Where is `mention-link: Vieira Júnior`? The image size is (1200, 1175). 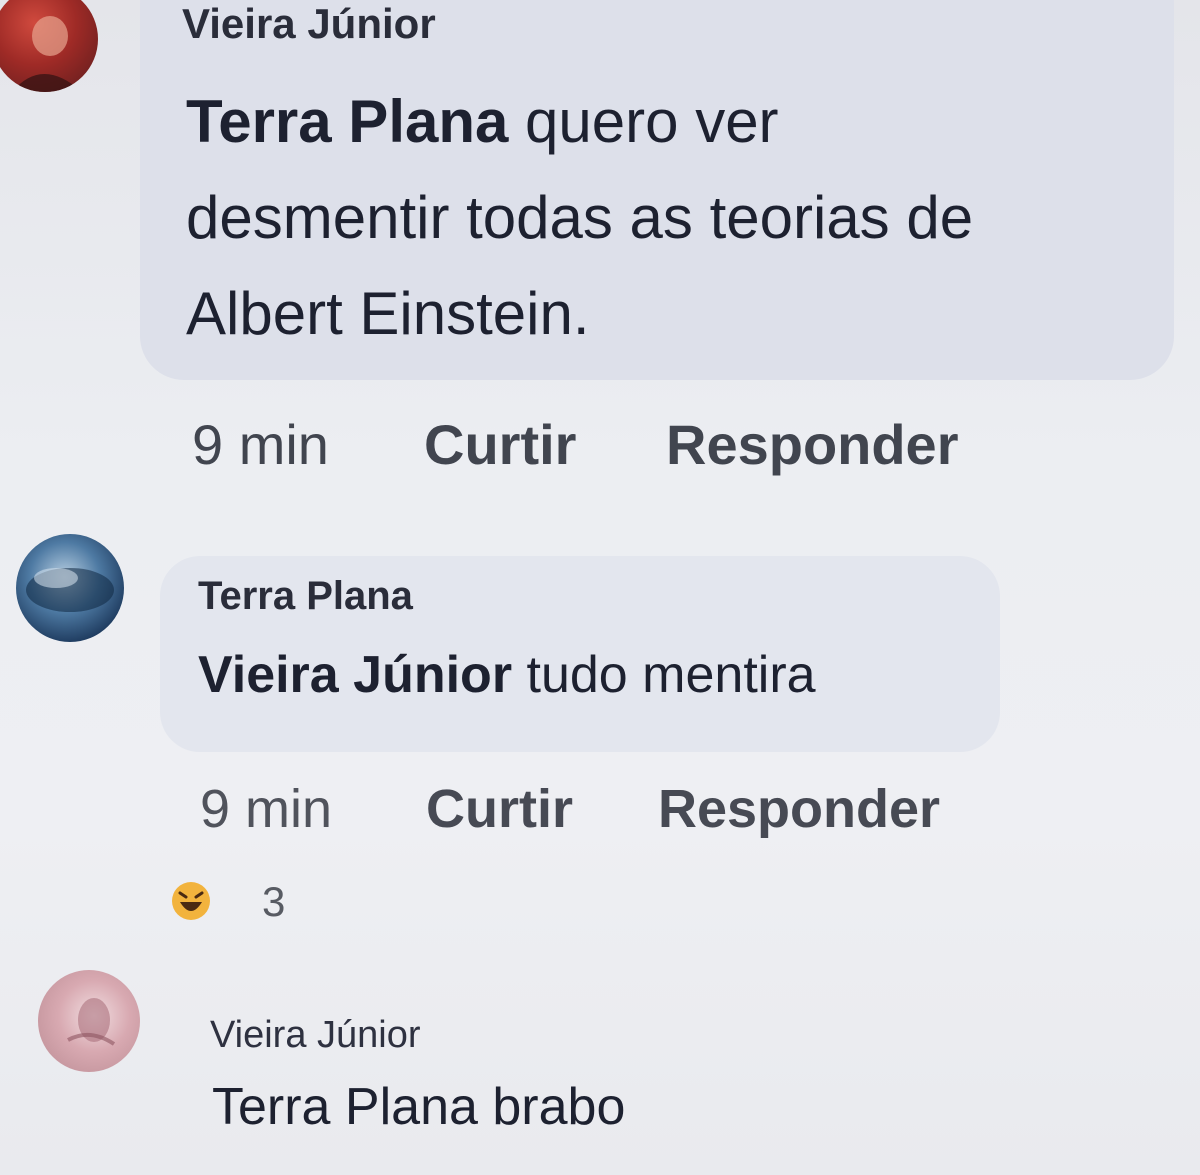 mention-link: Vieira Júnior is located at coordinates (355, 675).